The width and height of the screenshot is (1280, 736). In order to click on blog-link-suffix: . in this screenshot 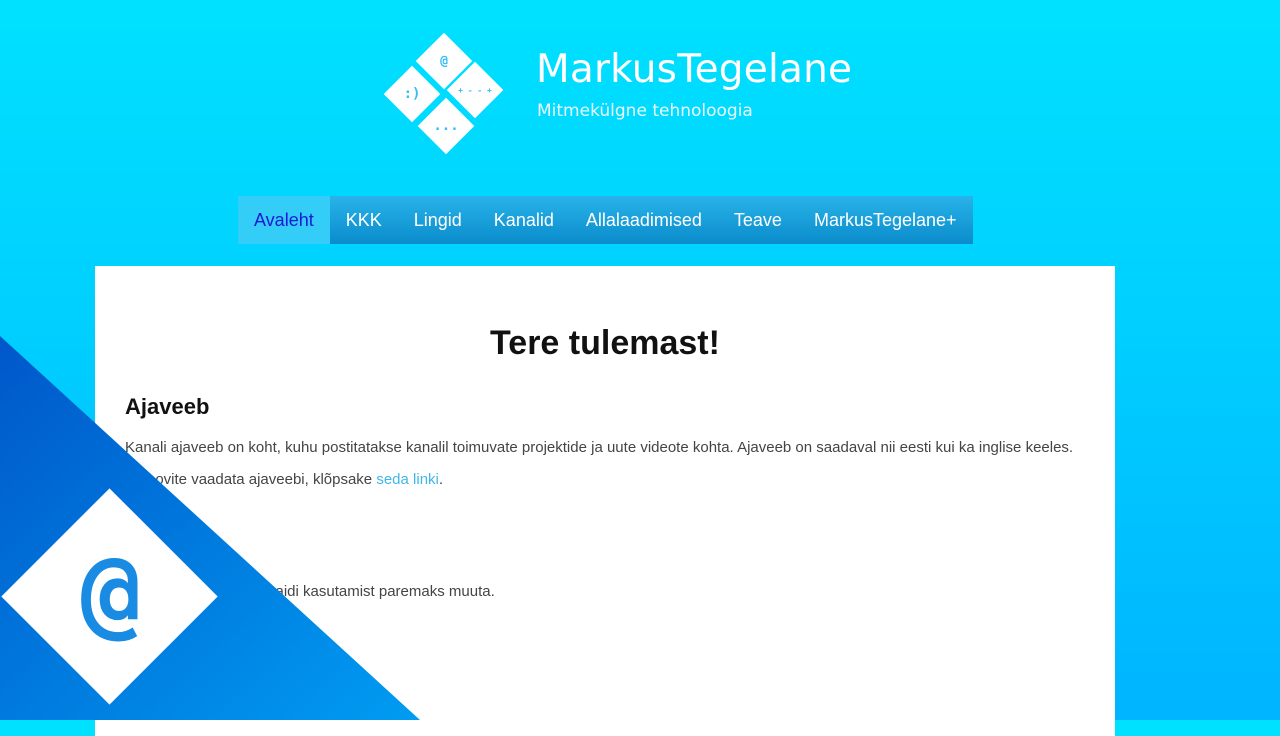, I will do `click(441, 479)`.